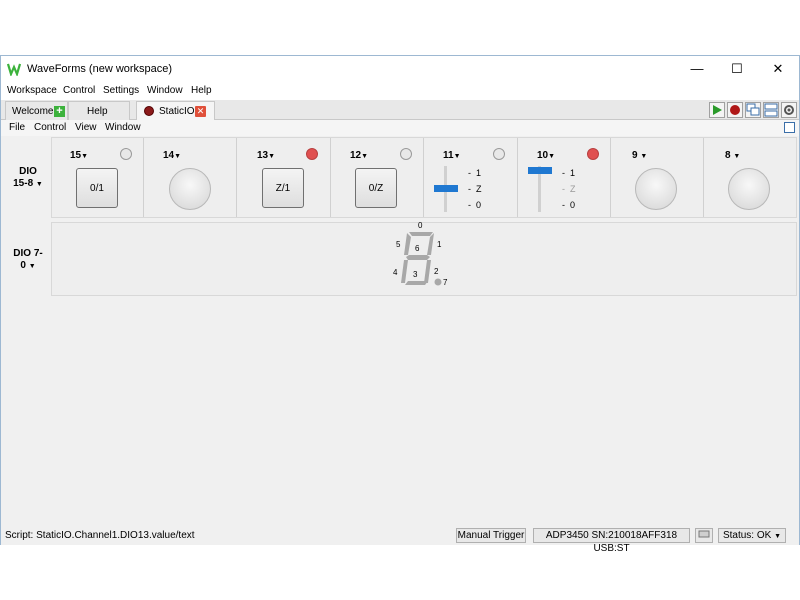 The height and width of the screenshot is (600, 800). I want to click on close-button: ✕, so click(778, 69).